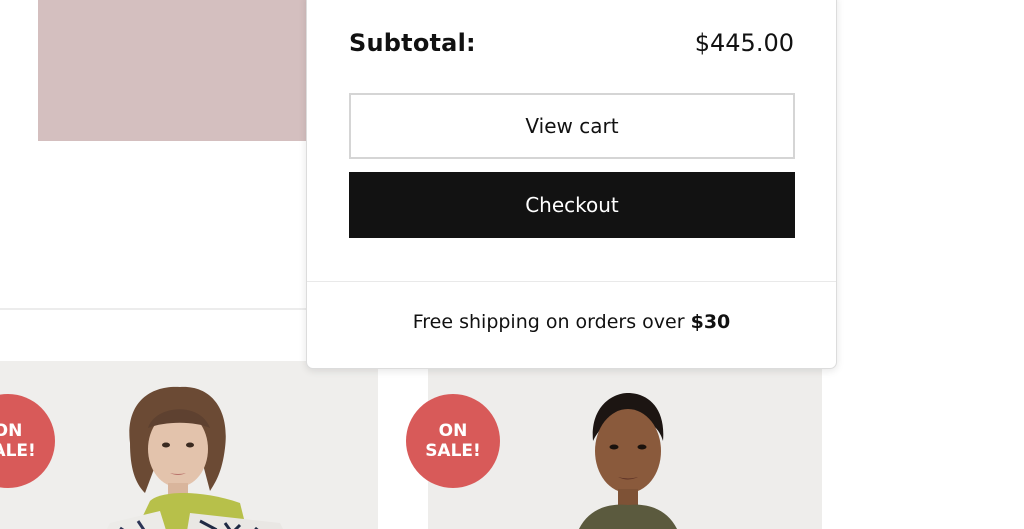 Image resolution: width=1024 pixels, height=529 pixels. What do you see at coordinates (548, 322) in the screenshot?
I see `free-shipping-text: Free shipping on orders over` at bounding box center [548, 322].